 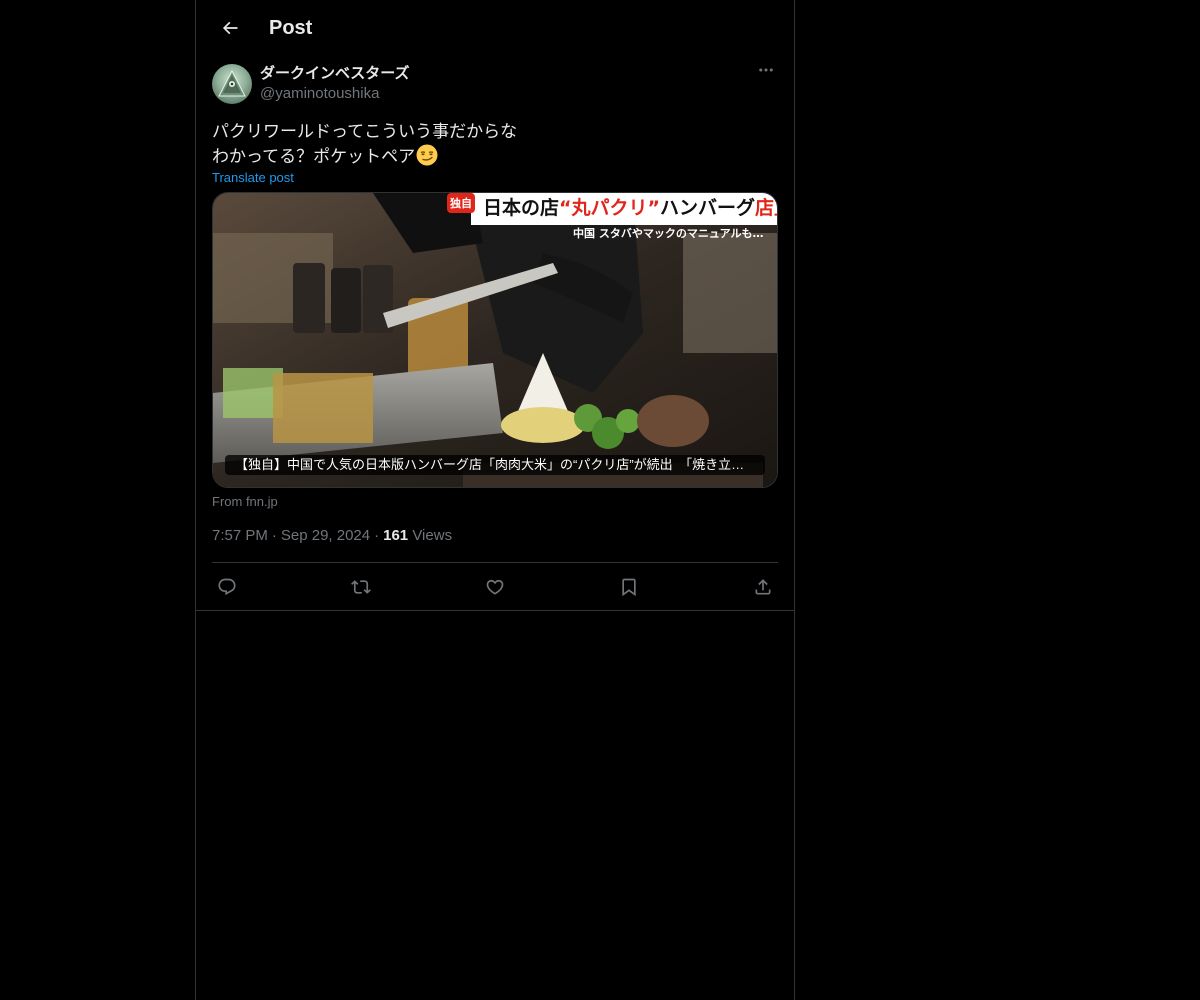 What do you see at coordinates (432, 535) in the screenshot?
I see `views-label: Views` at bounding box center [432, 535].